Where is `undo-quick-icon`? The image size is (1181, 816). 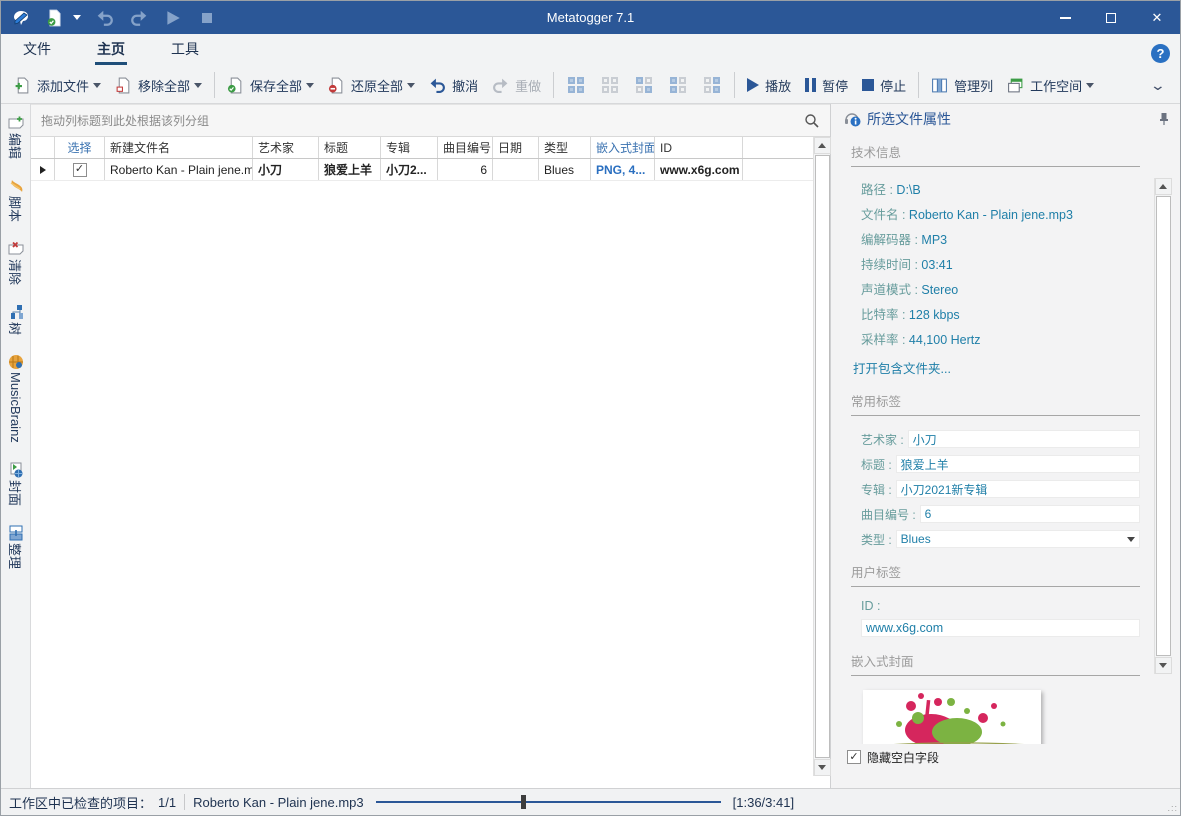
undo-quick-icon is located at coordinates (105, 18).